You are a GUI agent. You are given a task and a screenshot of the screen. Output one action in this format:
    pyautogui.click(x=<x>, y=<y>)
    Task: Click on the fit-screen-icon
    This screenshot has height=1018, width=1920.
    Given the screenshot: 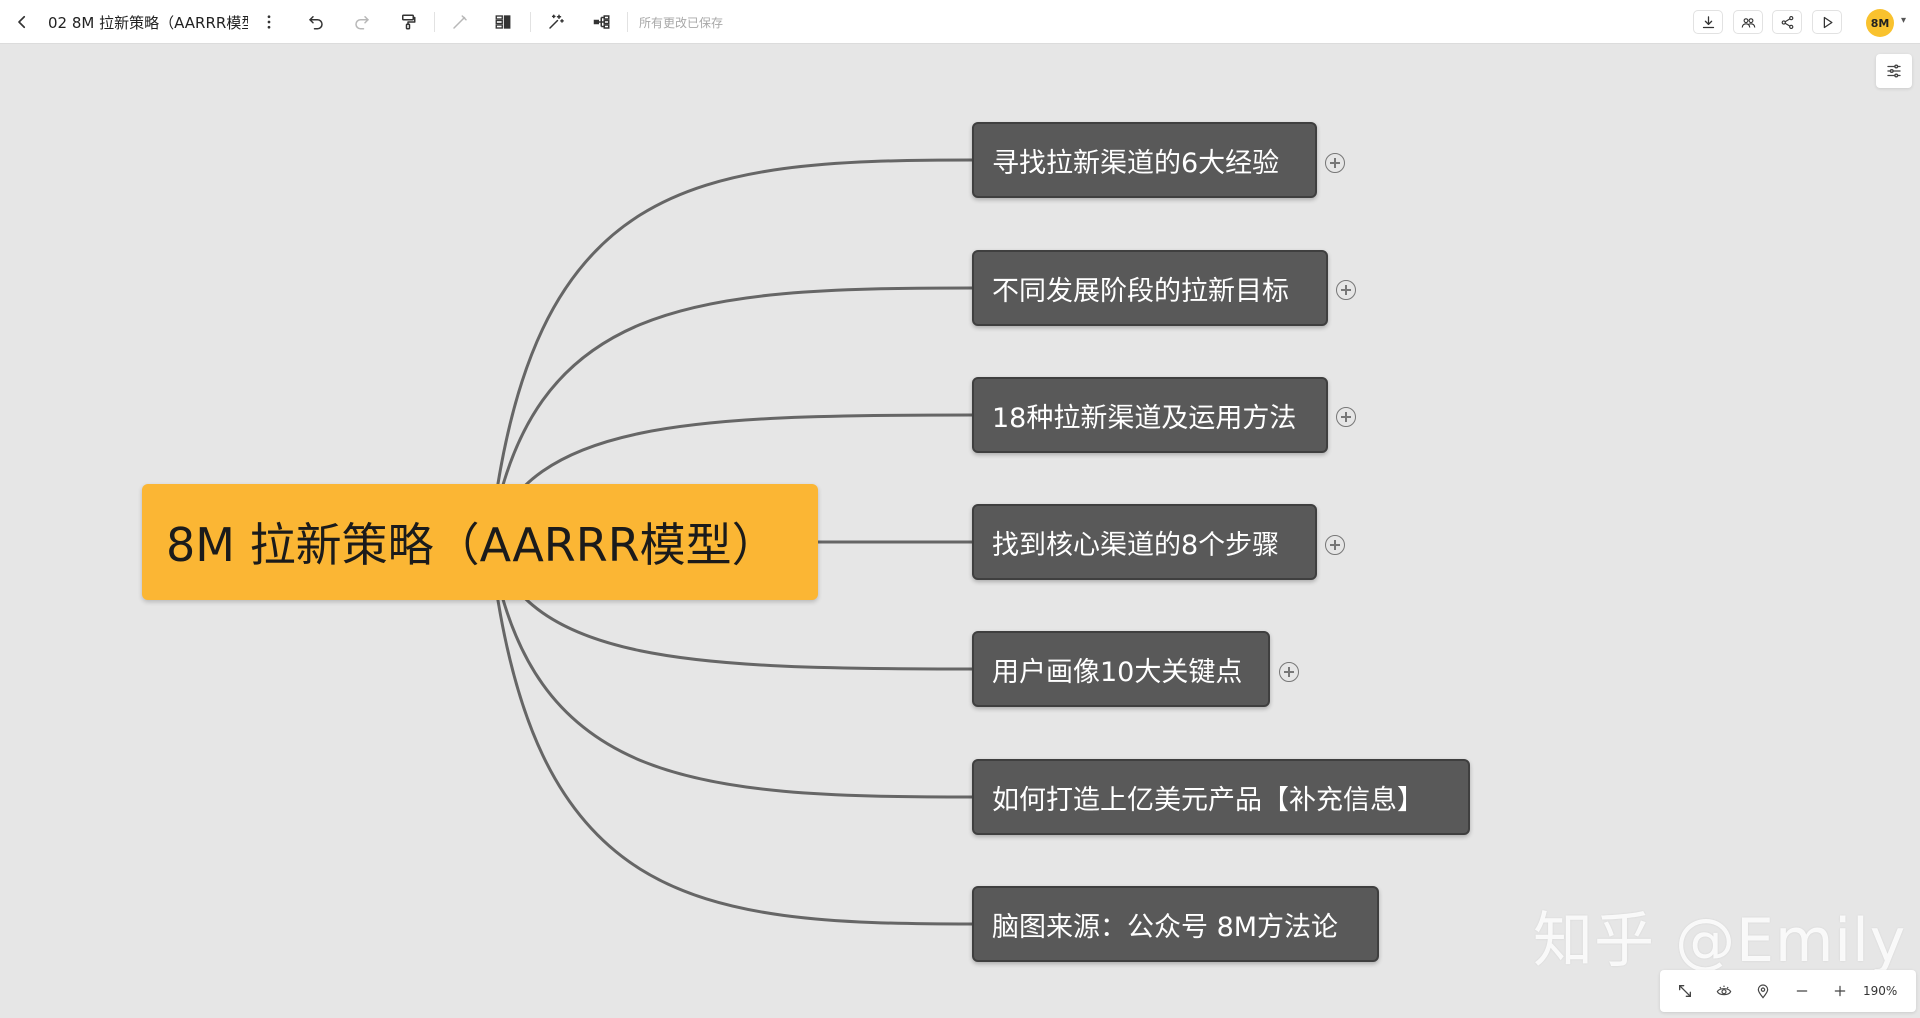 What is the action you would take?
    pyautogui.click(x=1685, y=991)
    